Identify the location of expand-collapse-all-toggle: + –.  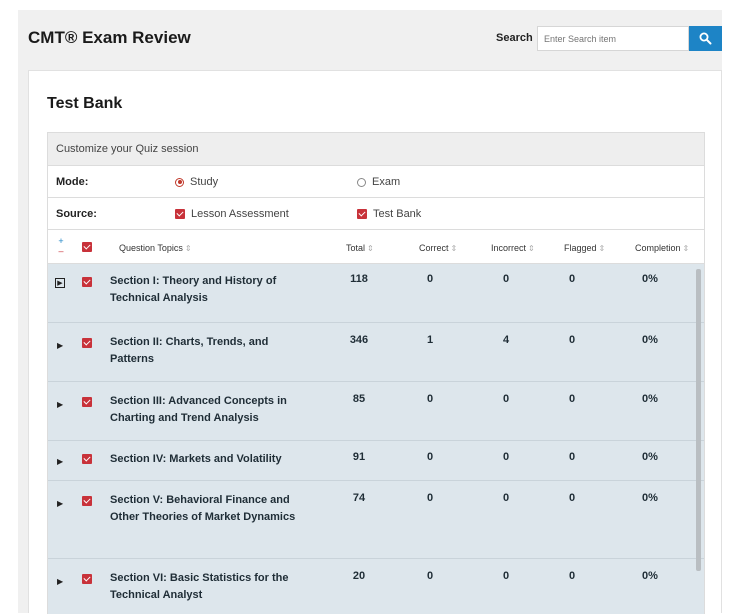
(61, 246).